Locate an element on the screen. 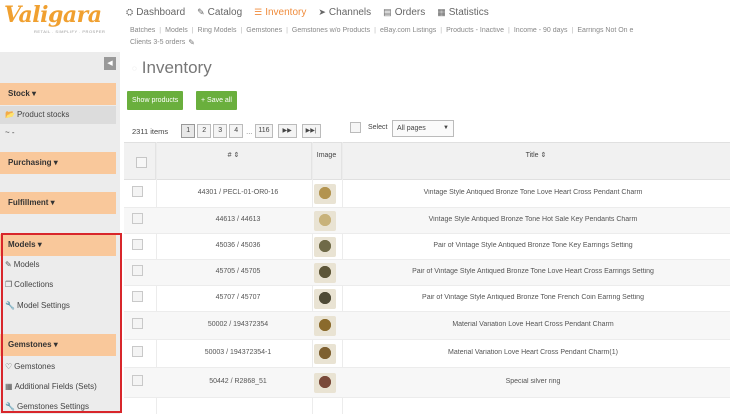 The width and height of the screenshot is (730, 414). row-id: 45036 / 45036 is located at coordinates (238, 245).